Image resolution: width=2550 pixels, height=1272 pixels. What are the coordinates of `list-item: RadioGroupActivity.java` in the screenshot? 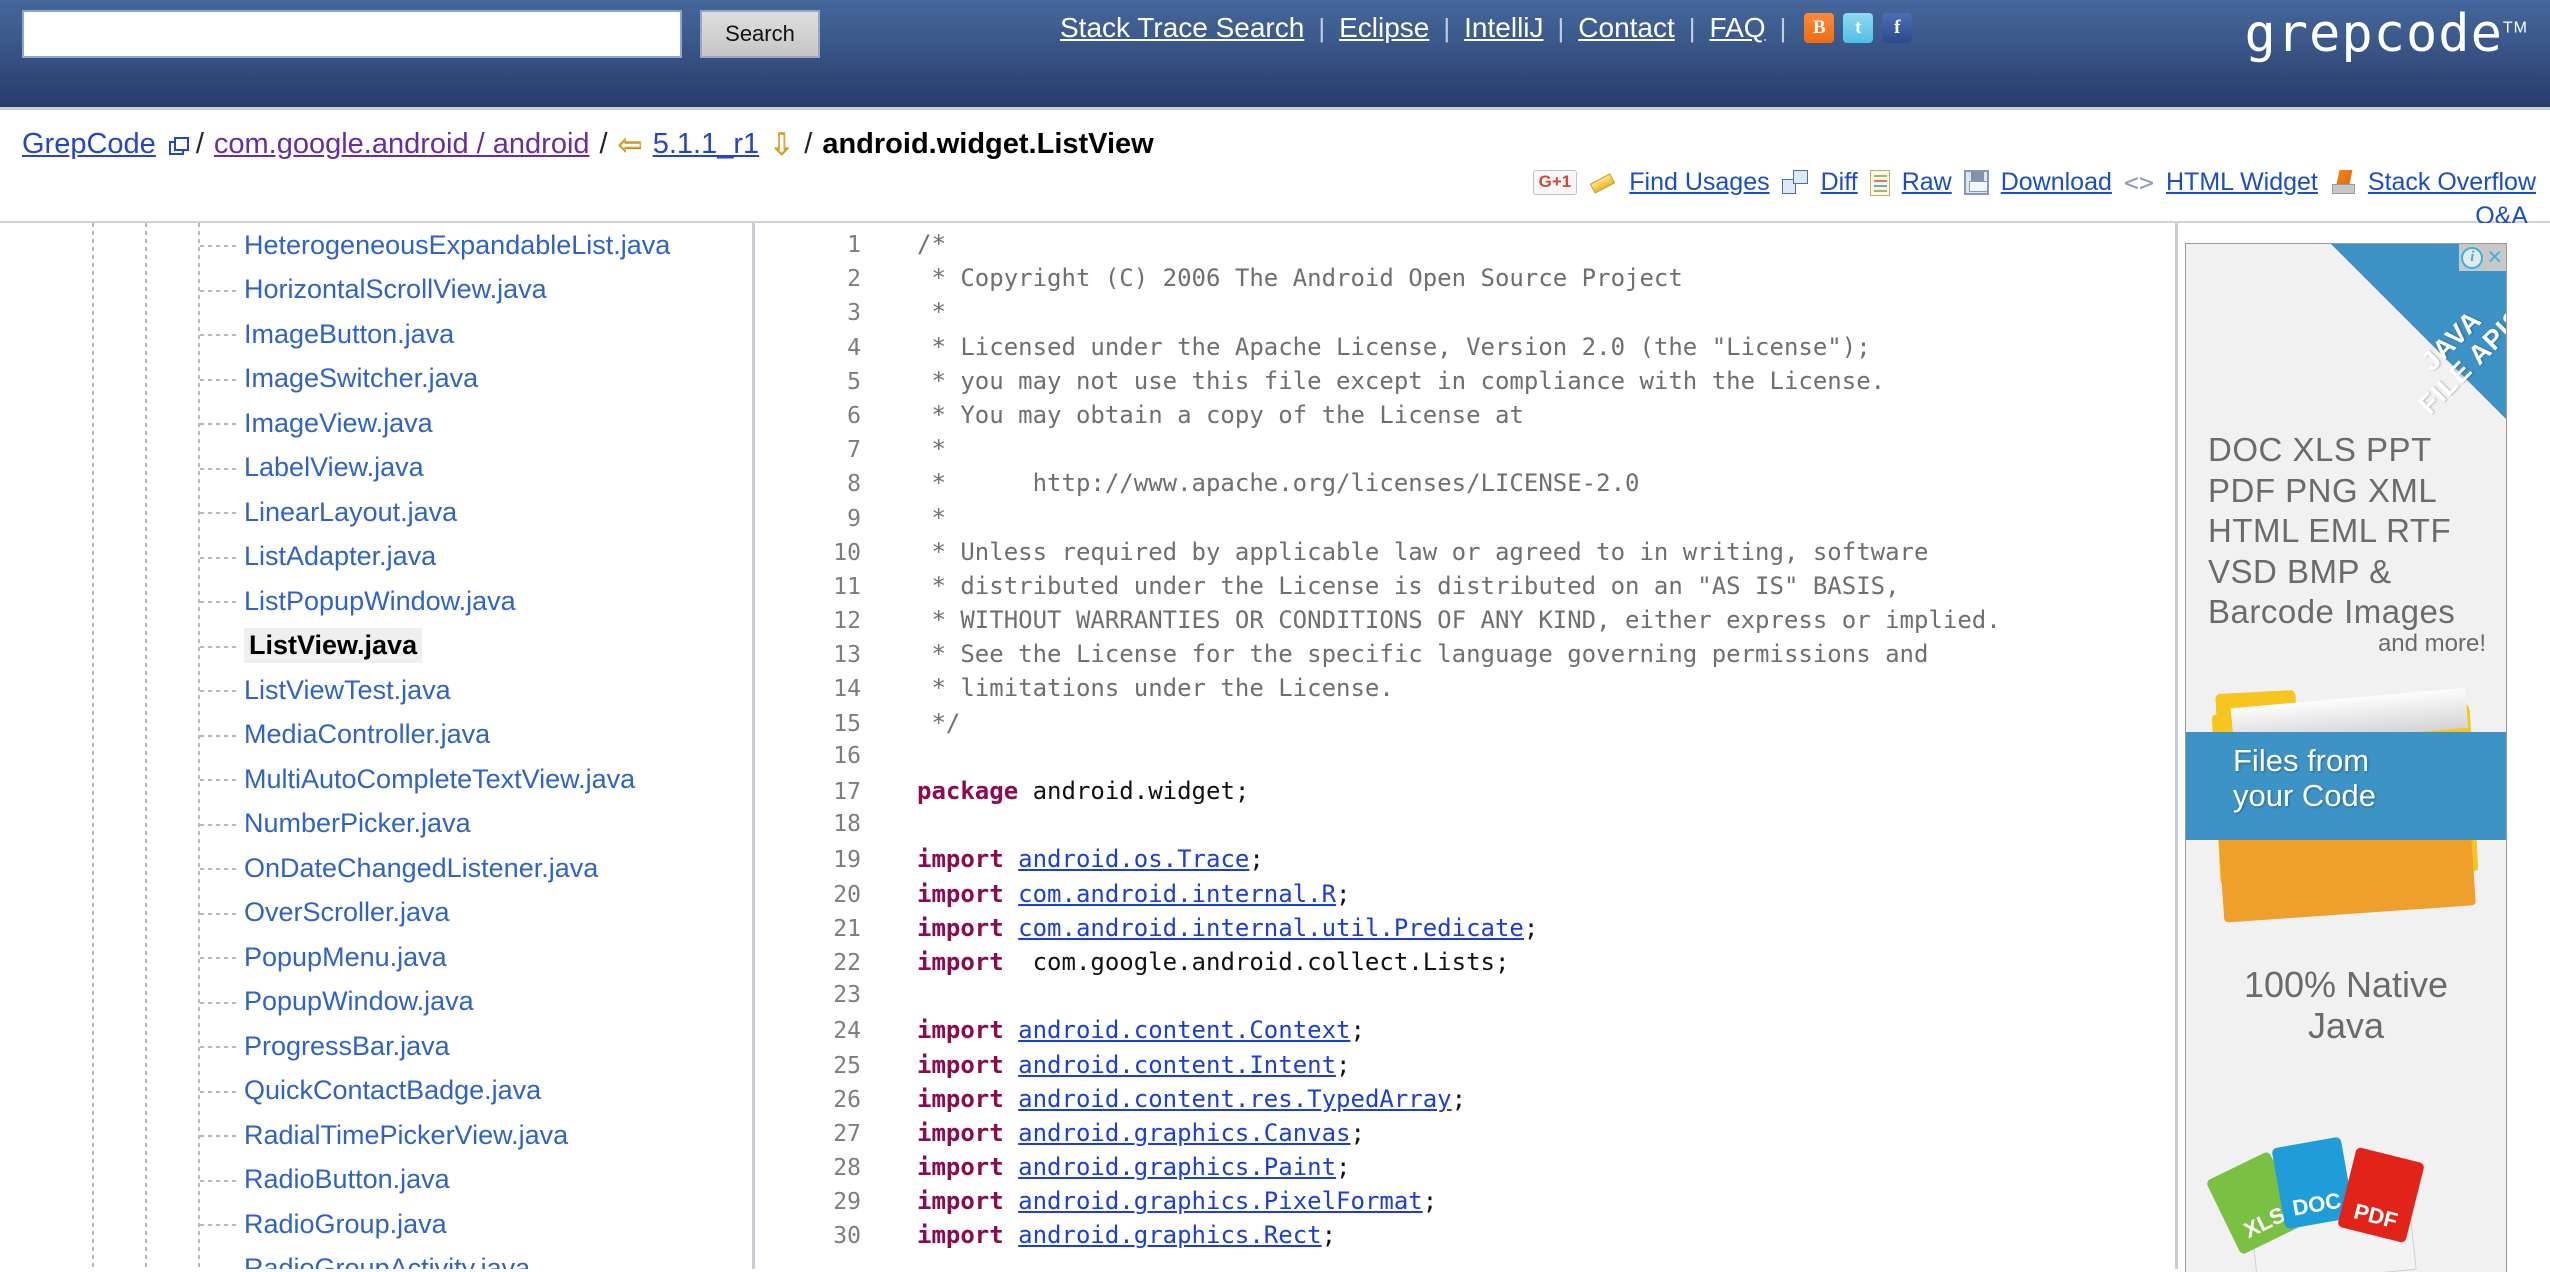 It's located at (376, 1258).